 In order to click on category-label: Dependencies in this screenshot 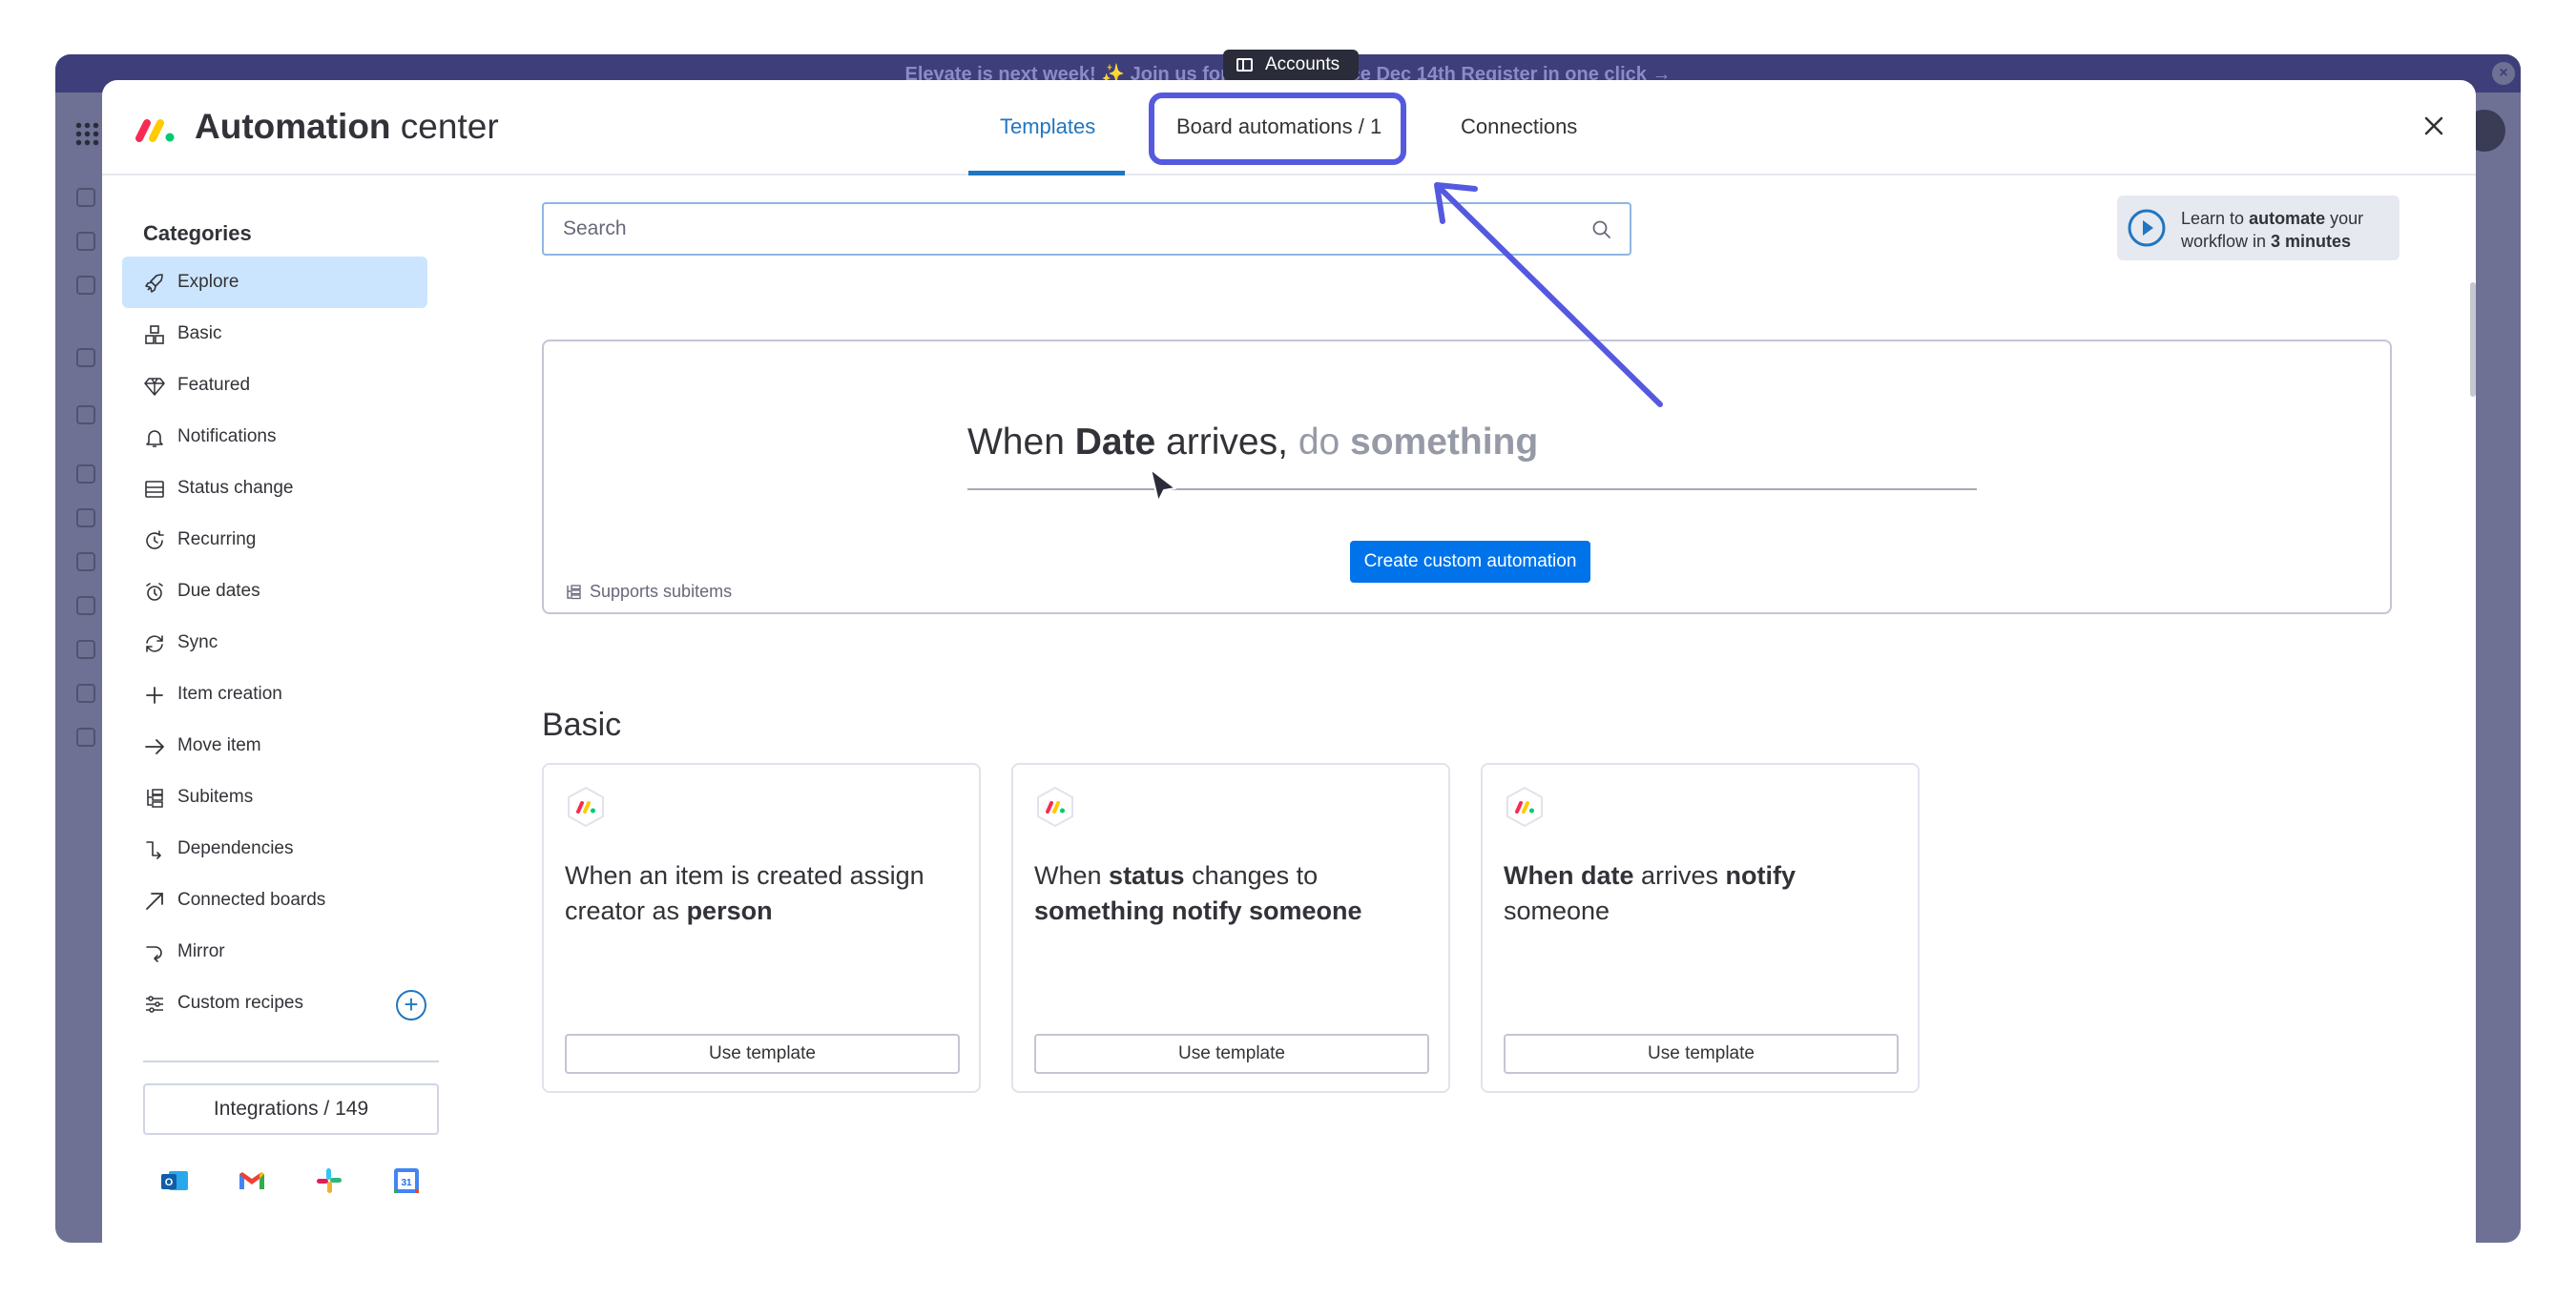, I will do `click(235, 848)`.